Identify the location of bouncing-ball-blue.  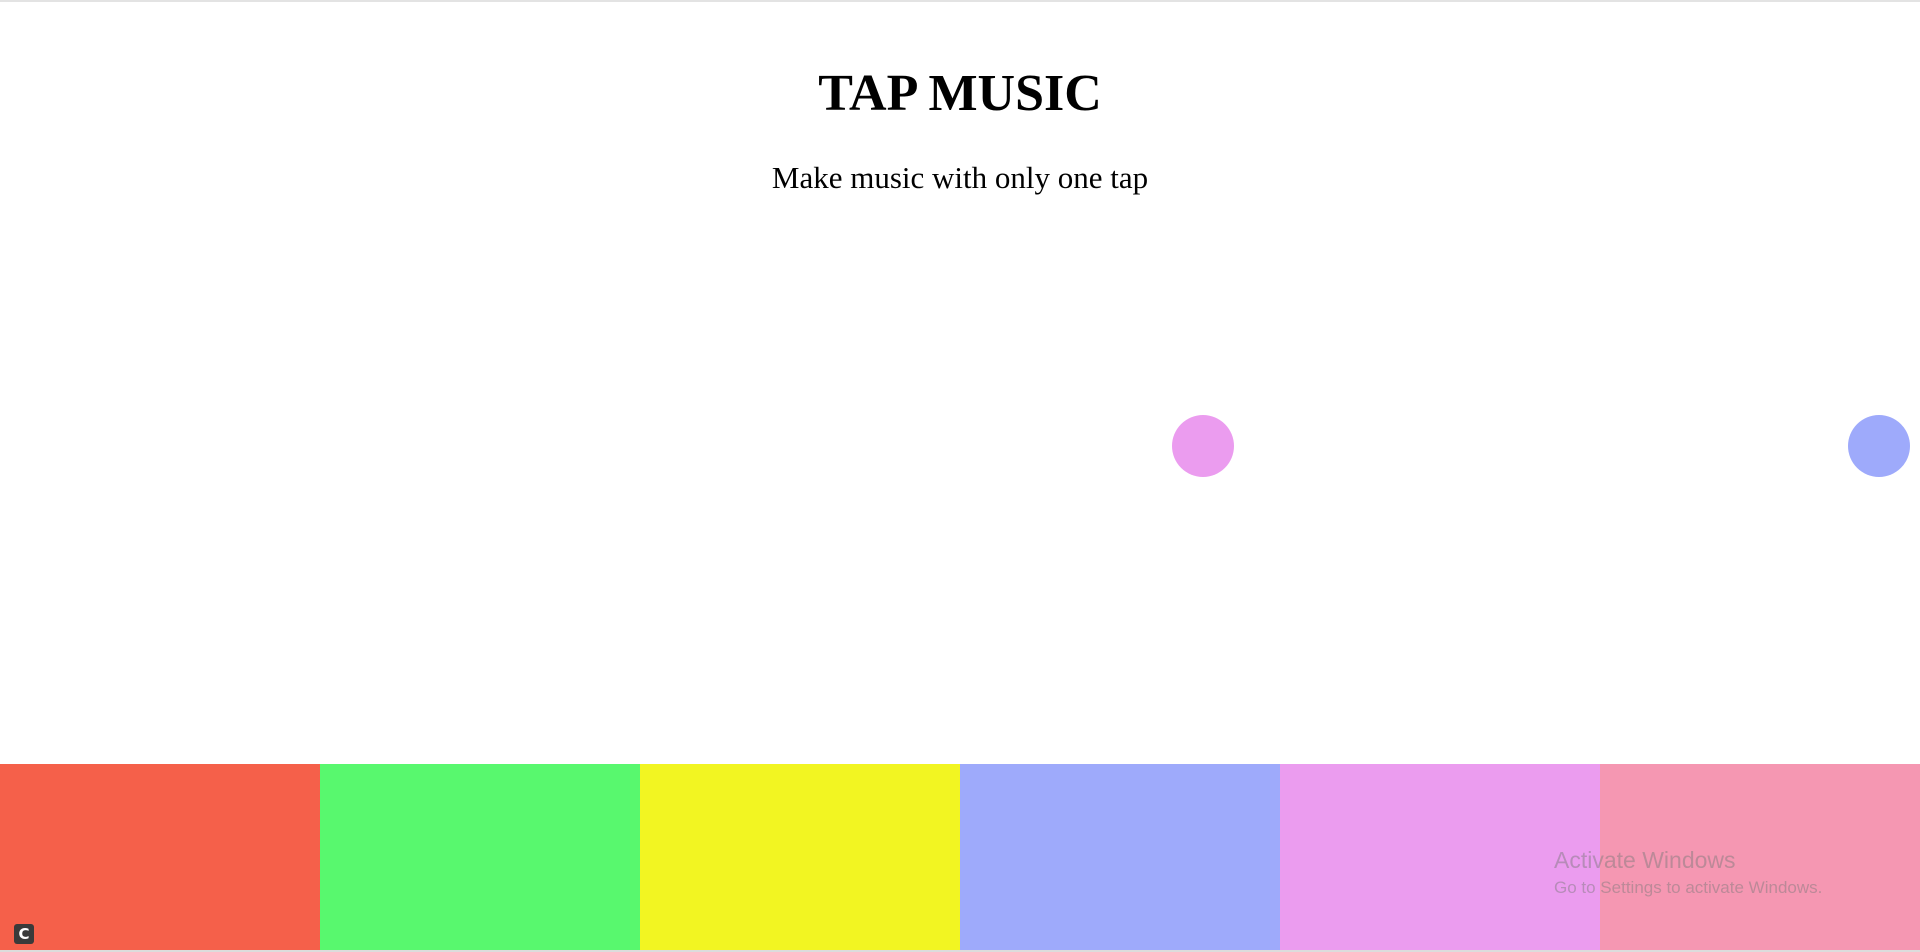
(1879, 446).